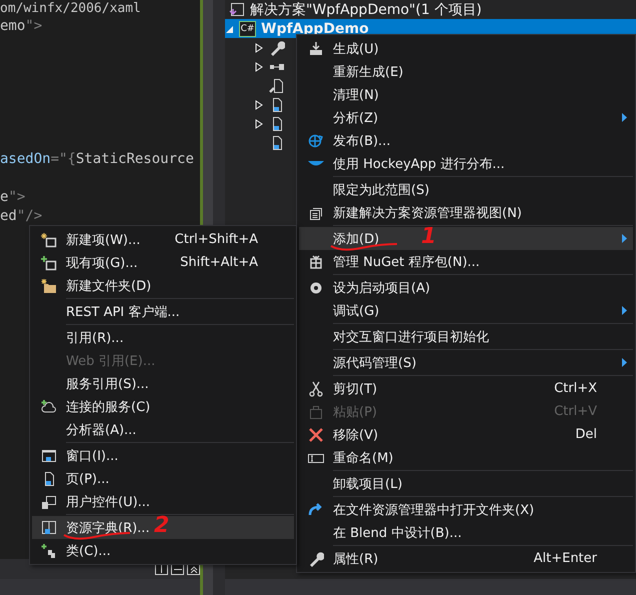  Describe the element at coordinates (466, 362) in the screenshot. I see `menu-item: 源代码管理(S)` at that location.